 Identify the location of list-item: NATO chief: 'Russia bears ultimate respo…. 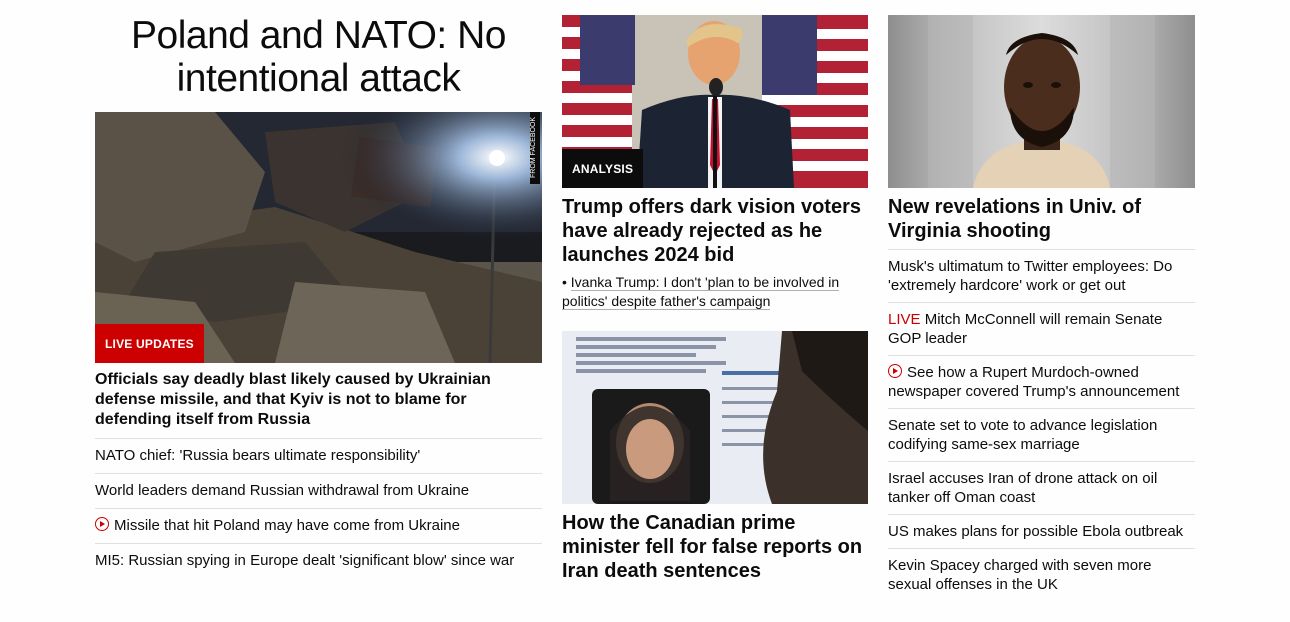
(318, 455).